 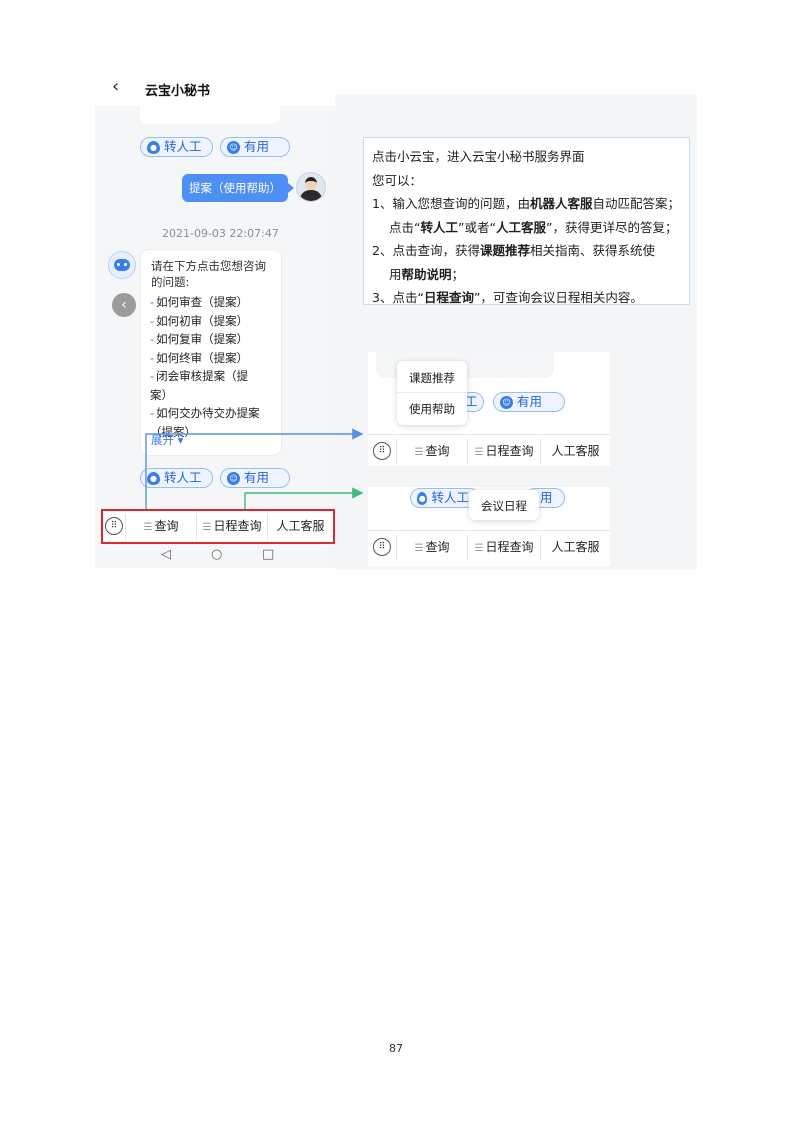 I want to click on query-arrow, so click(x=254, y=468).